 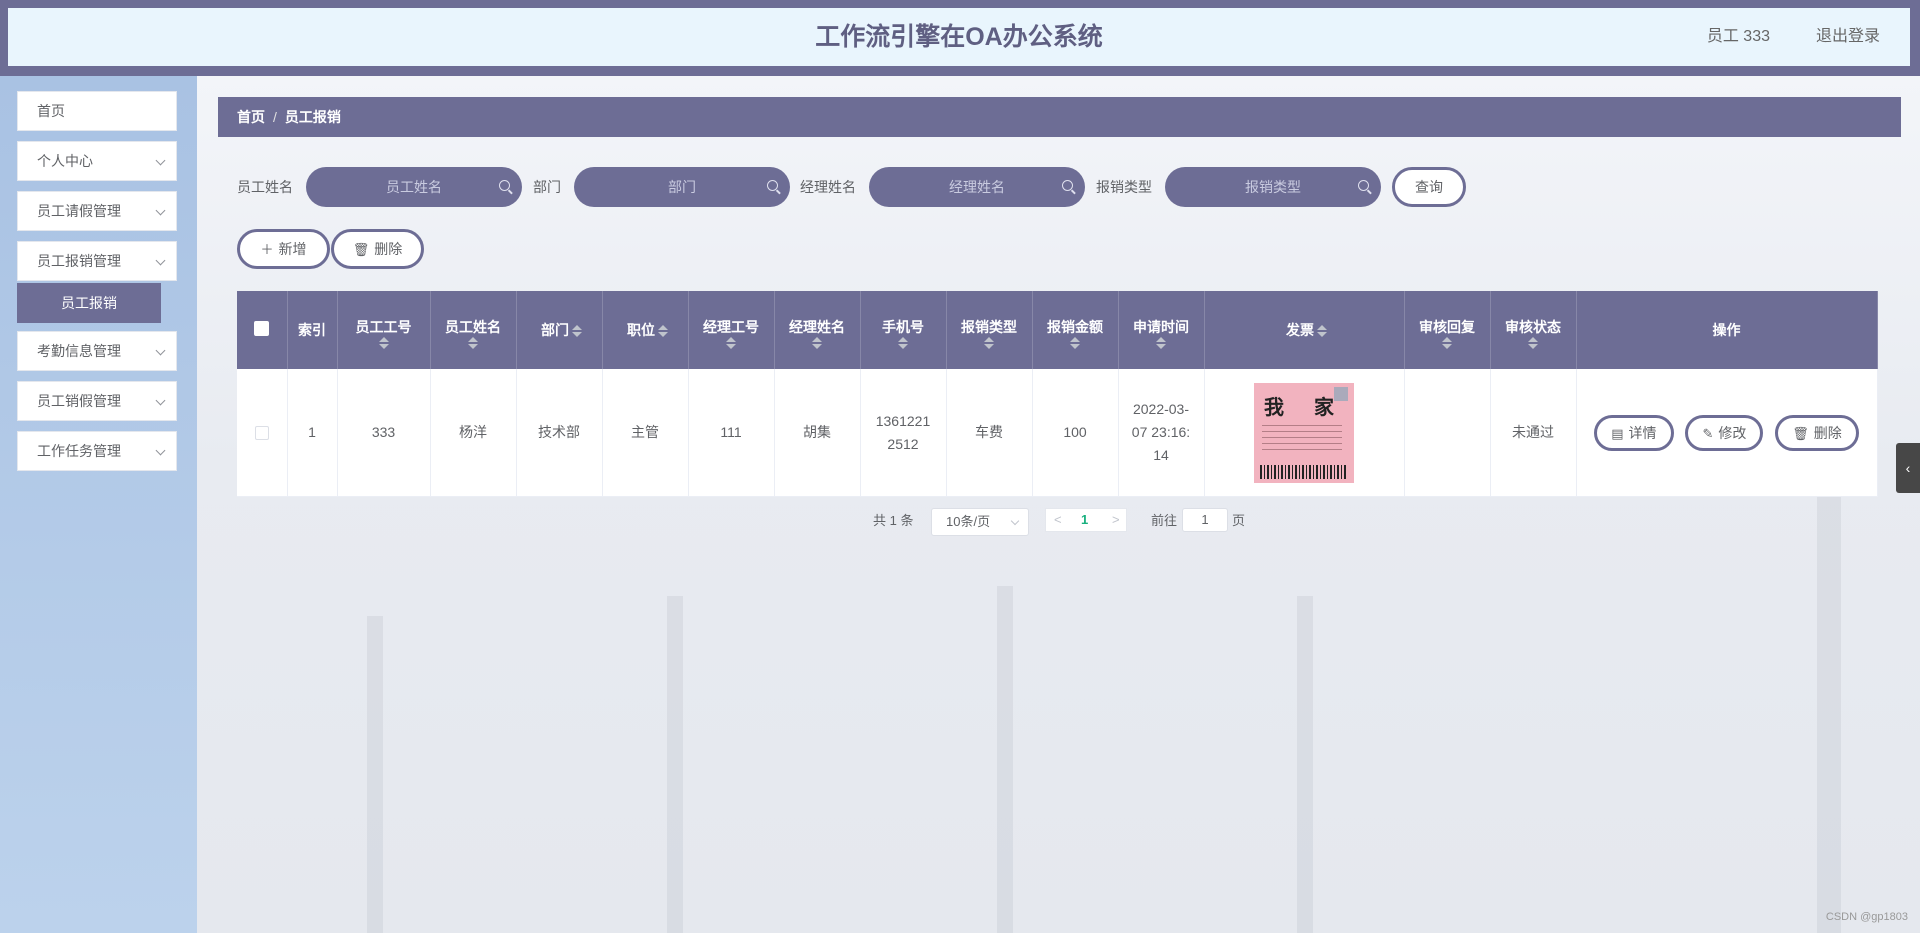 What do you see at coordinates (547, 187) in the screenshot?
I see `filter-label-department: 部门` at bounding box center [547, 187].